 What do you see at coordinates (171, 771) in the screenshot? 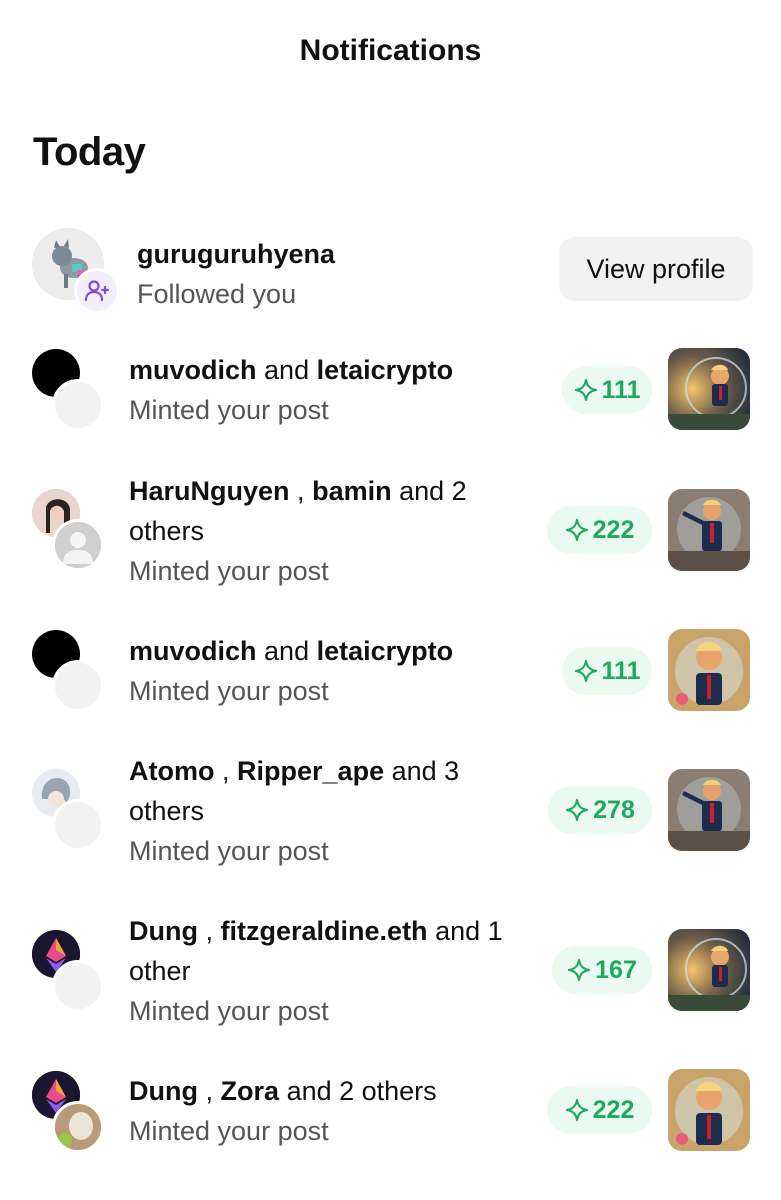
I see `minter-name: Atomo` at bounding box center [171, 771].